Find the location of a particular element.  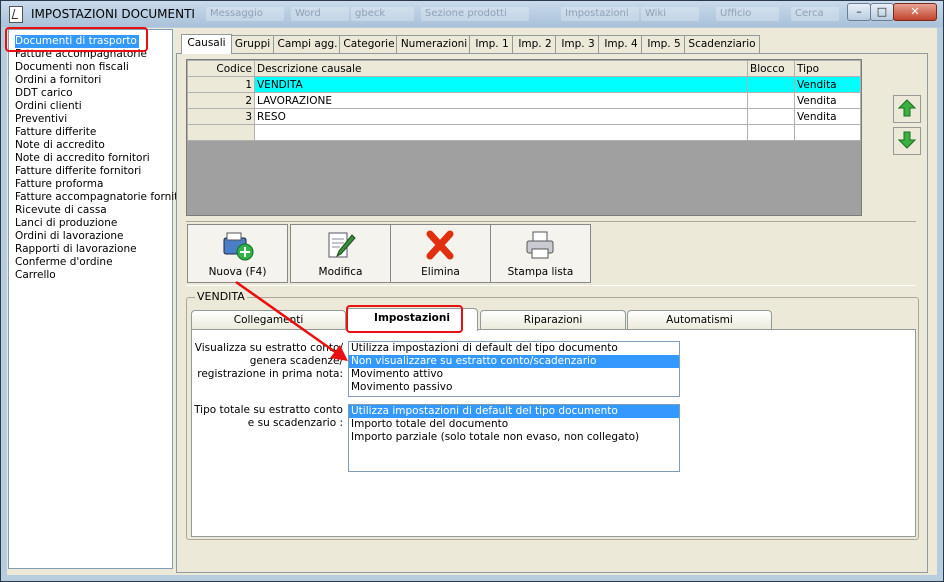

list-item: Fatture proforma is located at coordinates (59, 184).